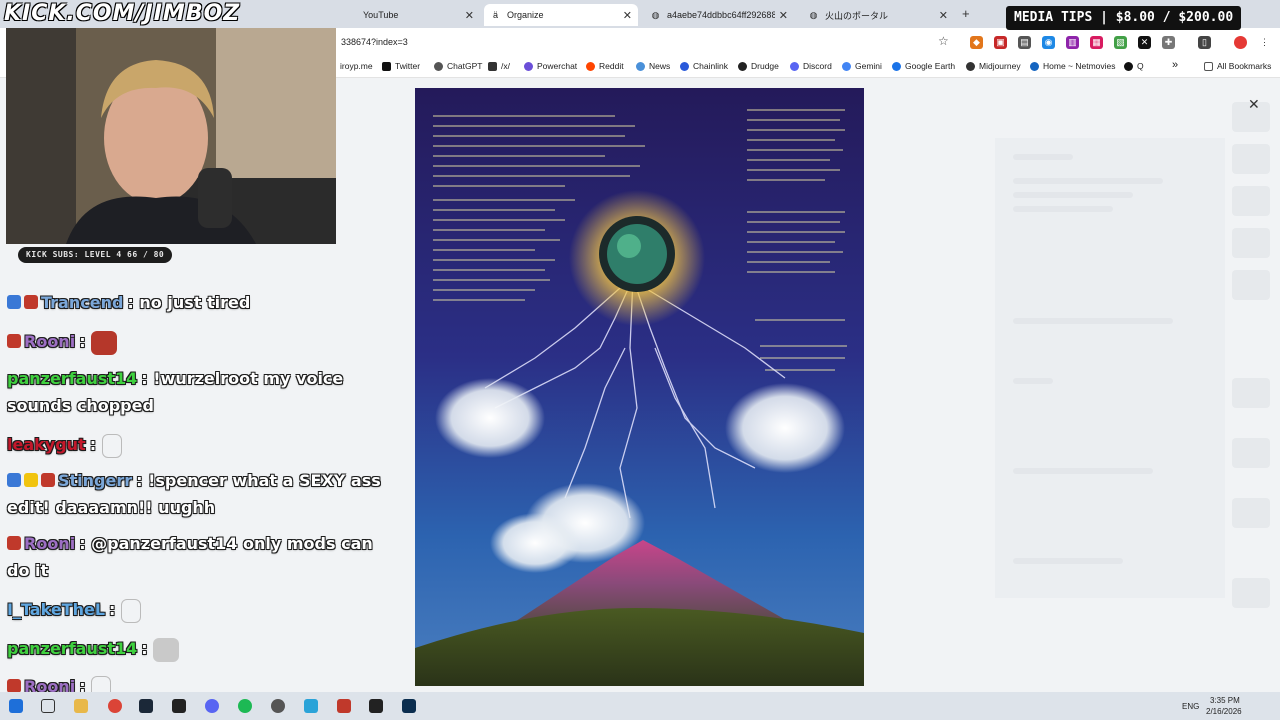 The width and height of the screenshot is (1280, 720). What do you see at coordinates (966, 13) in the screenshot?
I see `new-tab-button: +` at bounding box center [966, 13].